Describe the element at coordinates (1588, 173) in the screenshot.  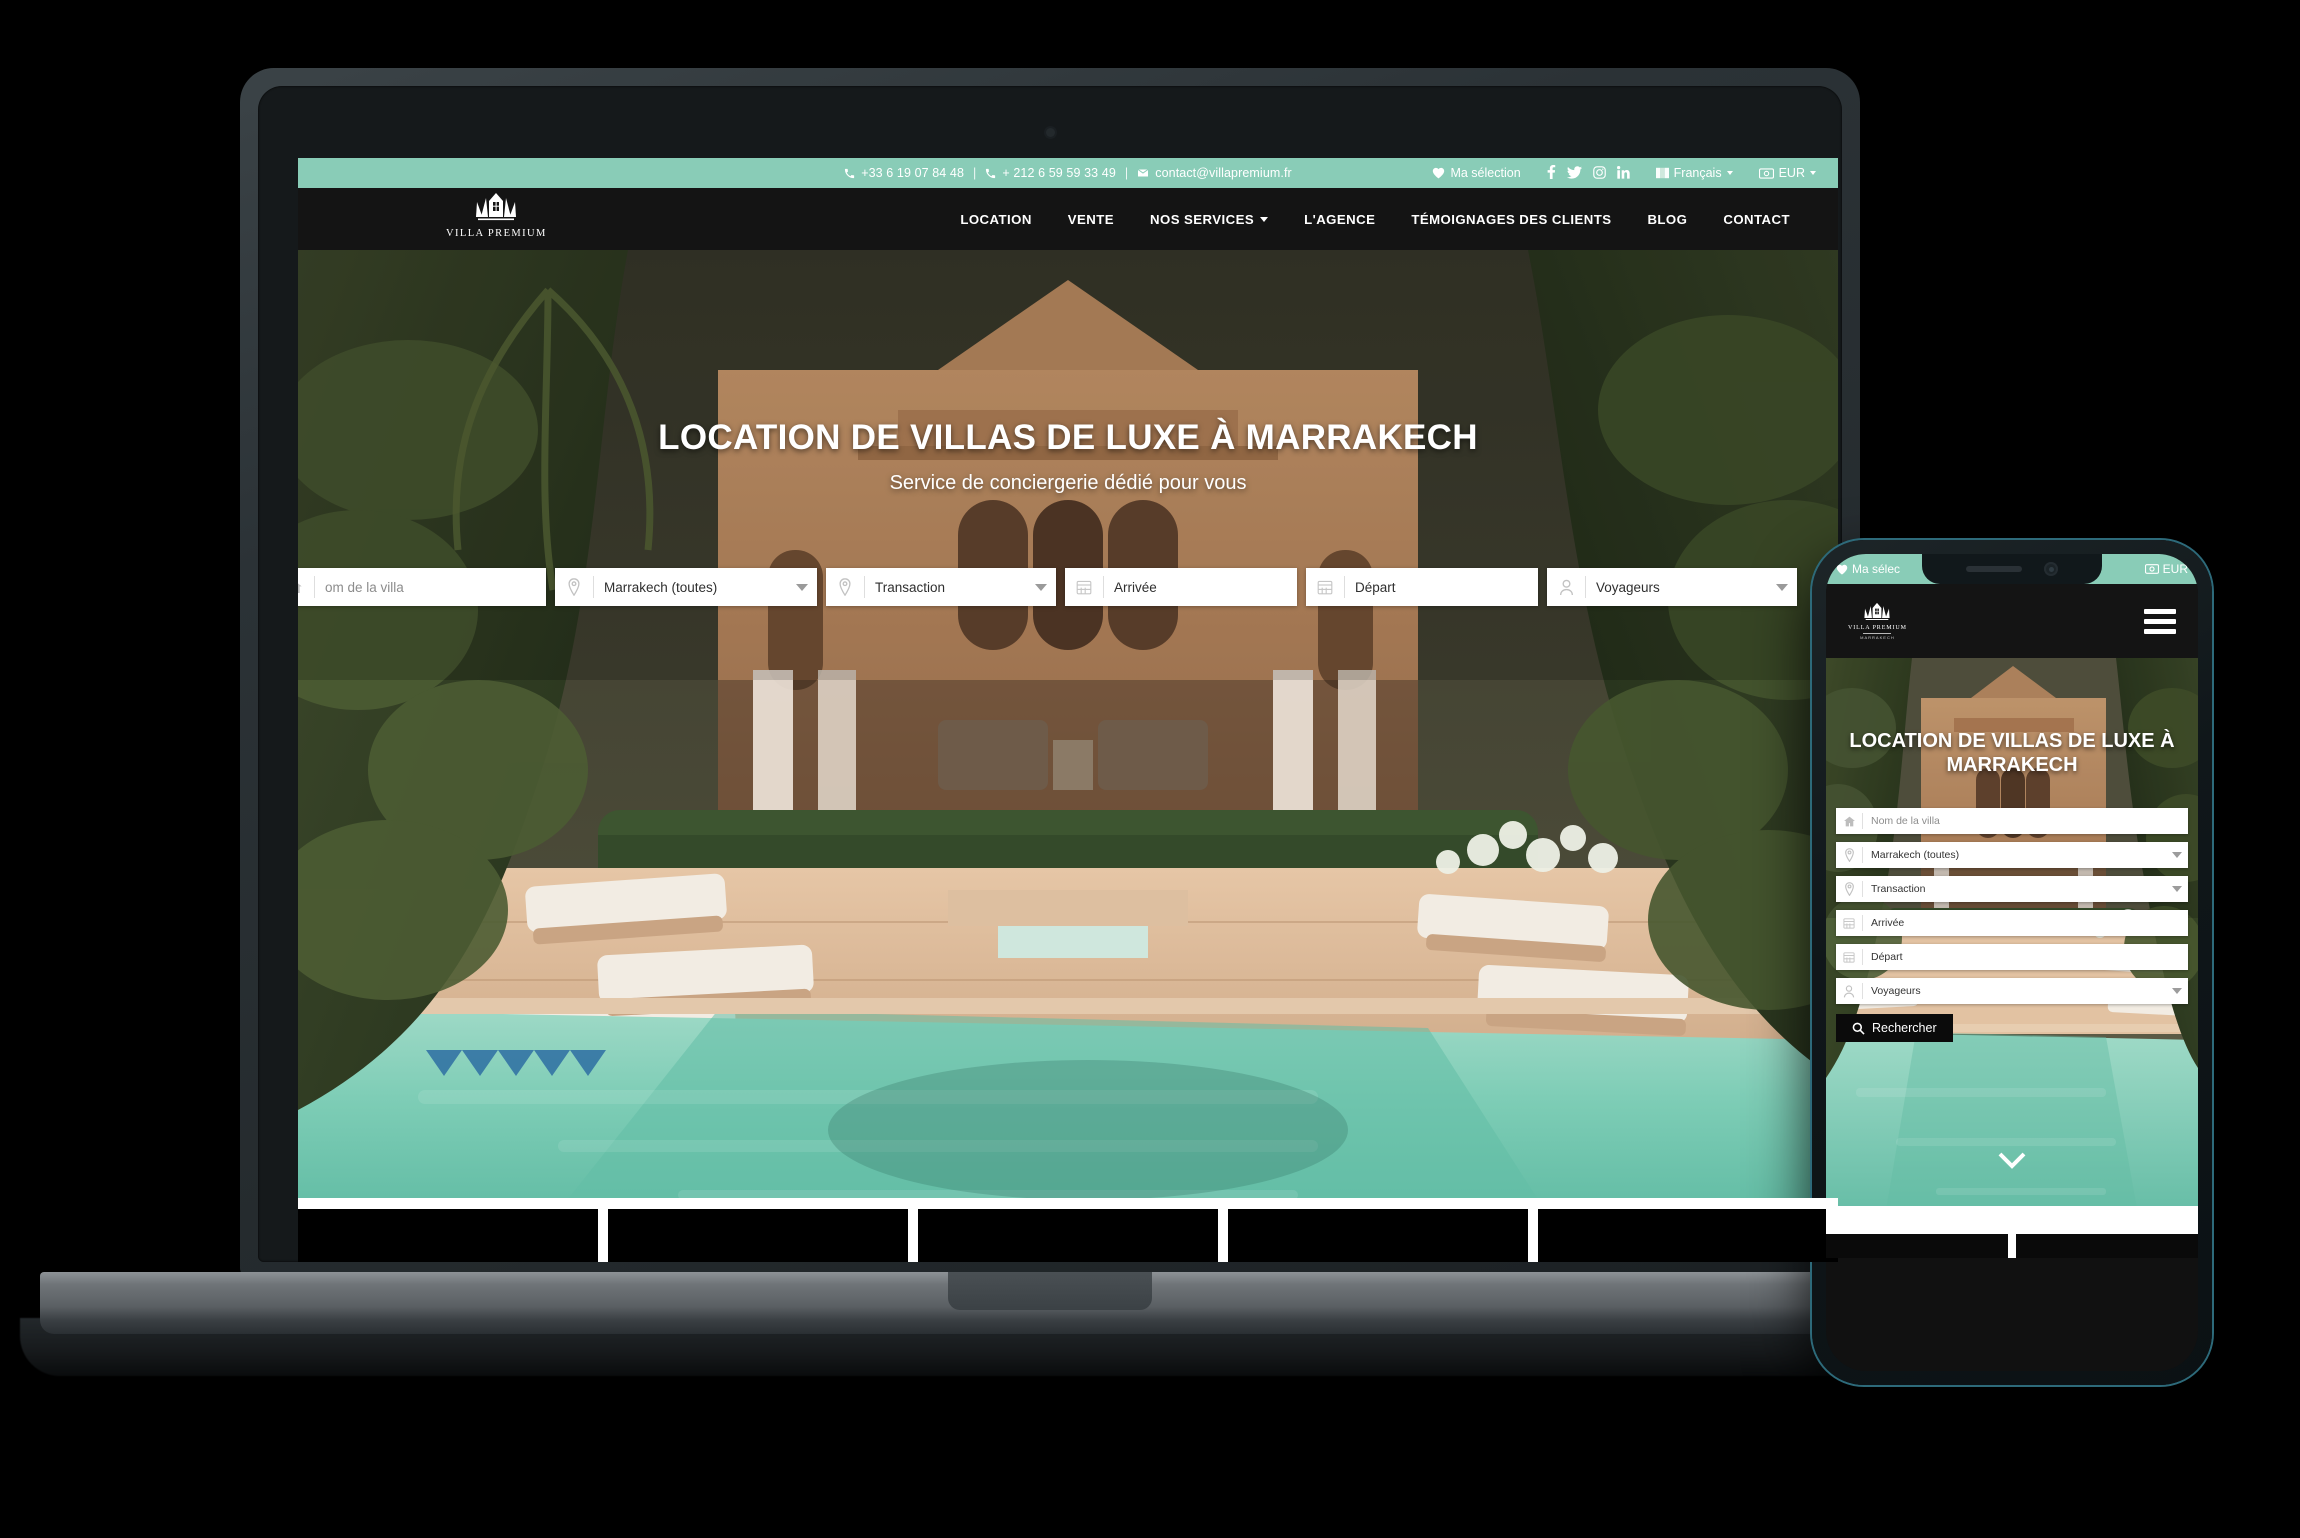
I see `social-links-group` at that location.